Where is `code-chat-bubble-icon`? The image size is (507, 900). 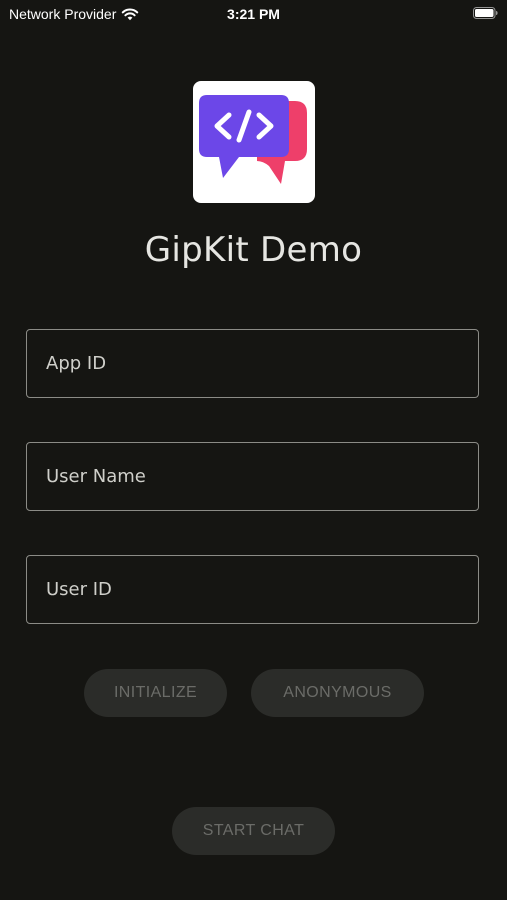
code-chat-bubble-icon is located at coordinates (253, 139).